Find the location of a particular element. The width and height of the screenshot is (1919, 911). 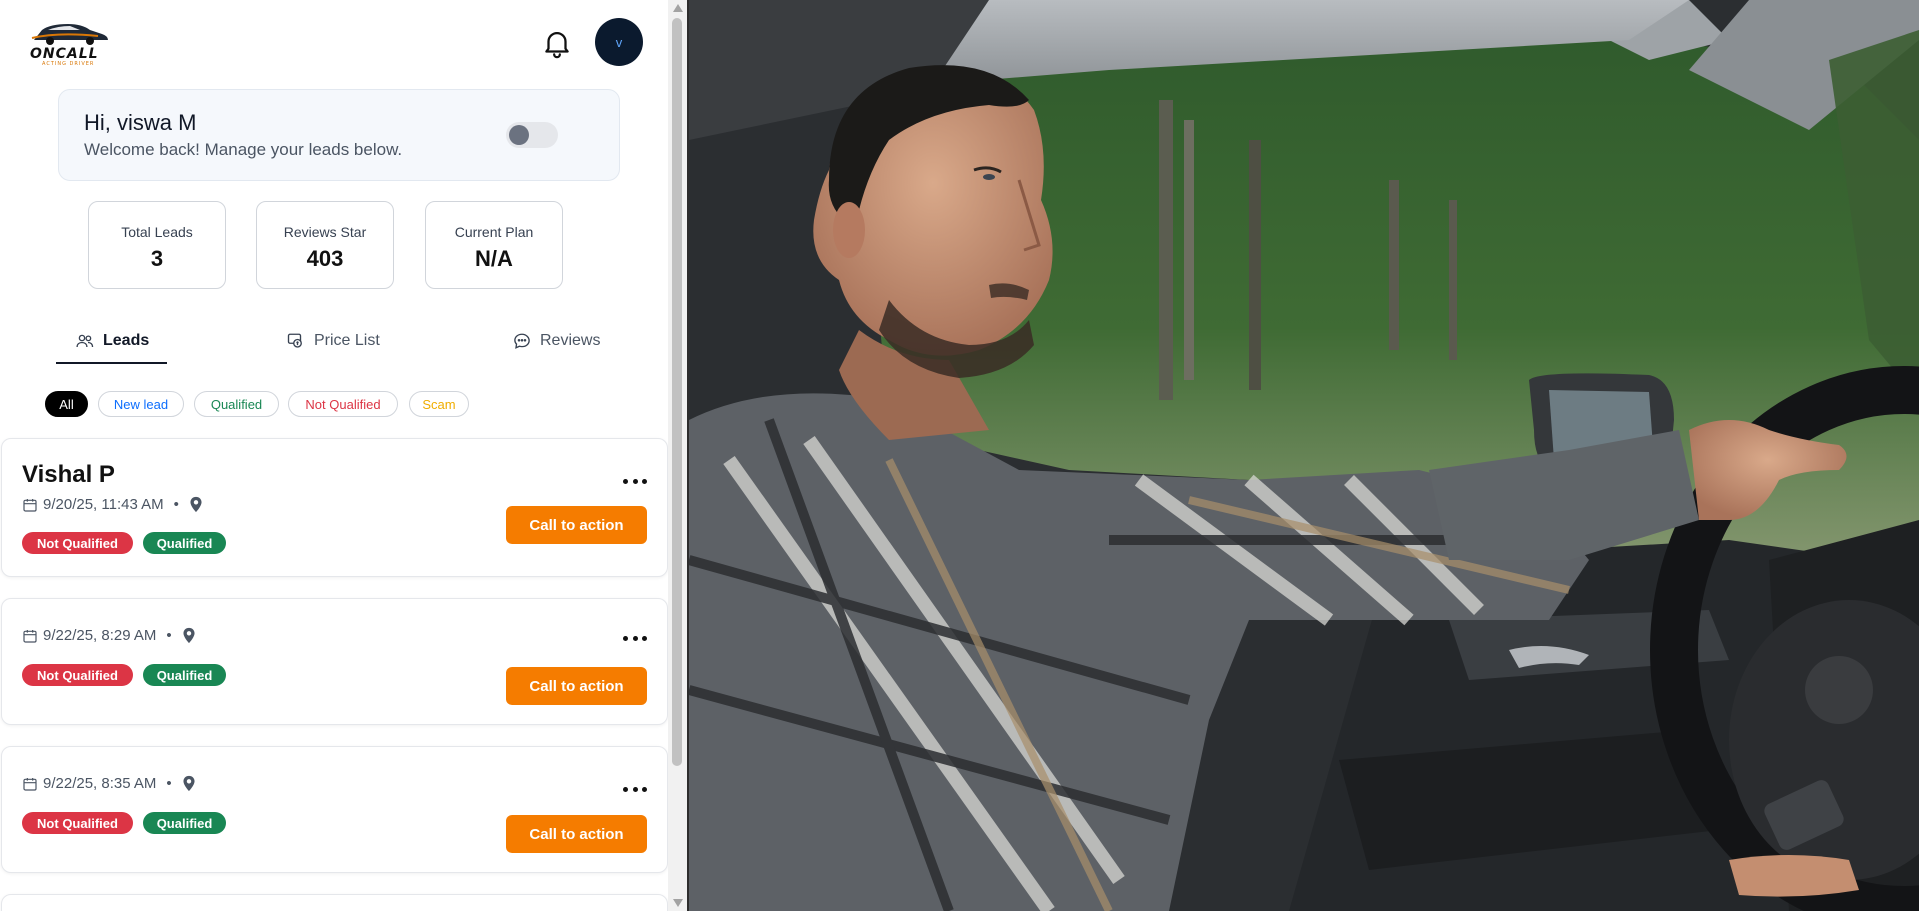

profile-avatar: v is located at coordinates (619, 42).